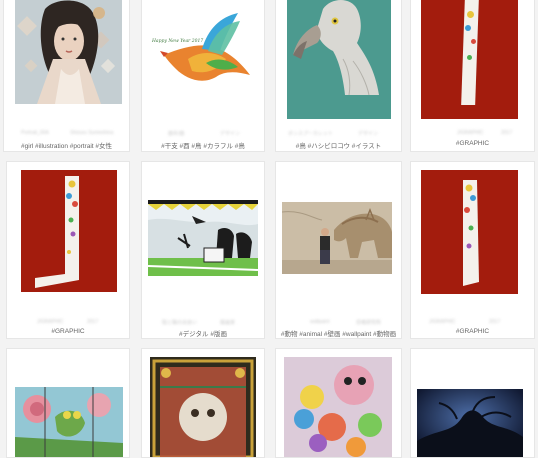 This screenshot has width=538, height=458. What do you see at coordinates (338, 145) in the screenshot?
I see `card-tags: #鳥 #ハシビロコウ #イラスト` at bounding box center [338, 145].